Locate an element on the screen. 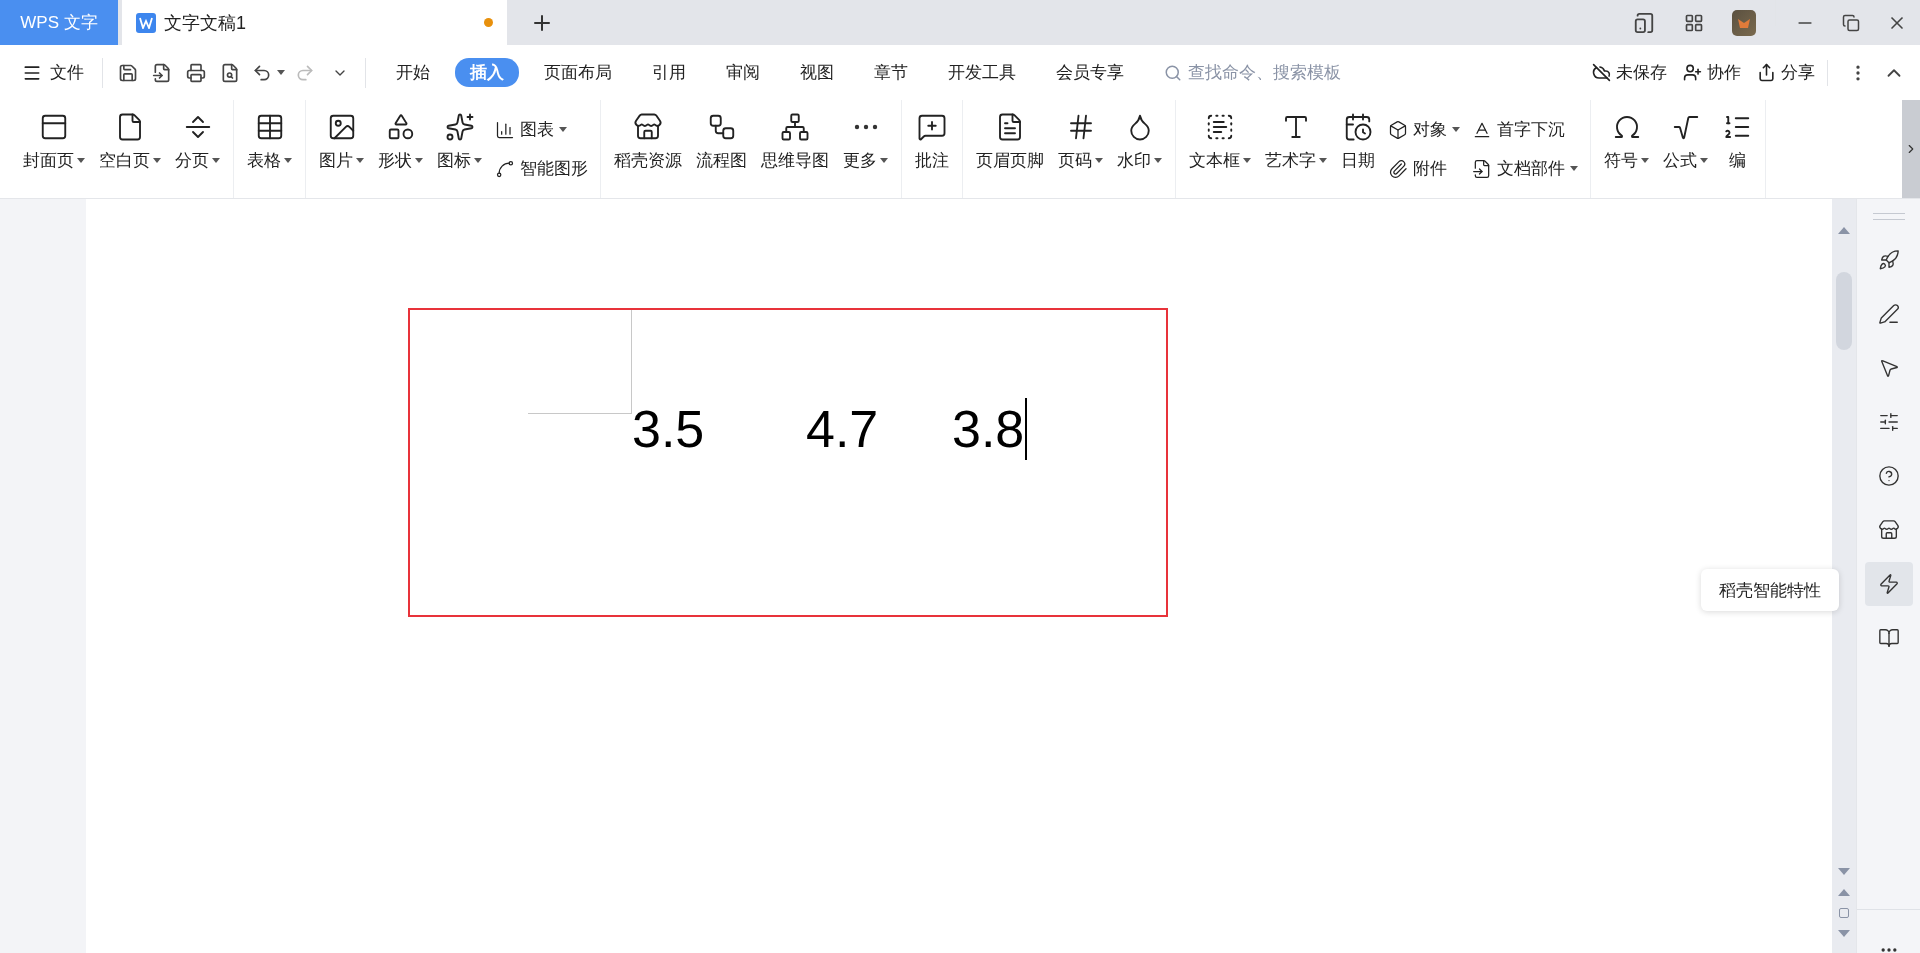  document-icon is located at coordinates (146, 22).